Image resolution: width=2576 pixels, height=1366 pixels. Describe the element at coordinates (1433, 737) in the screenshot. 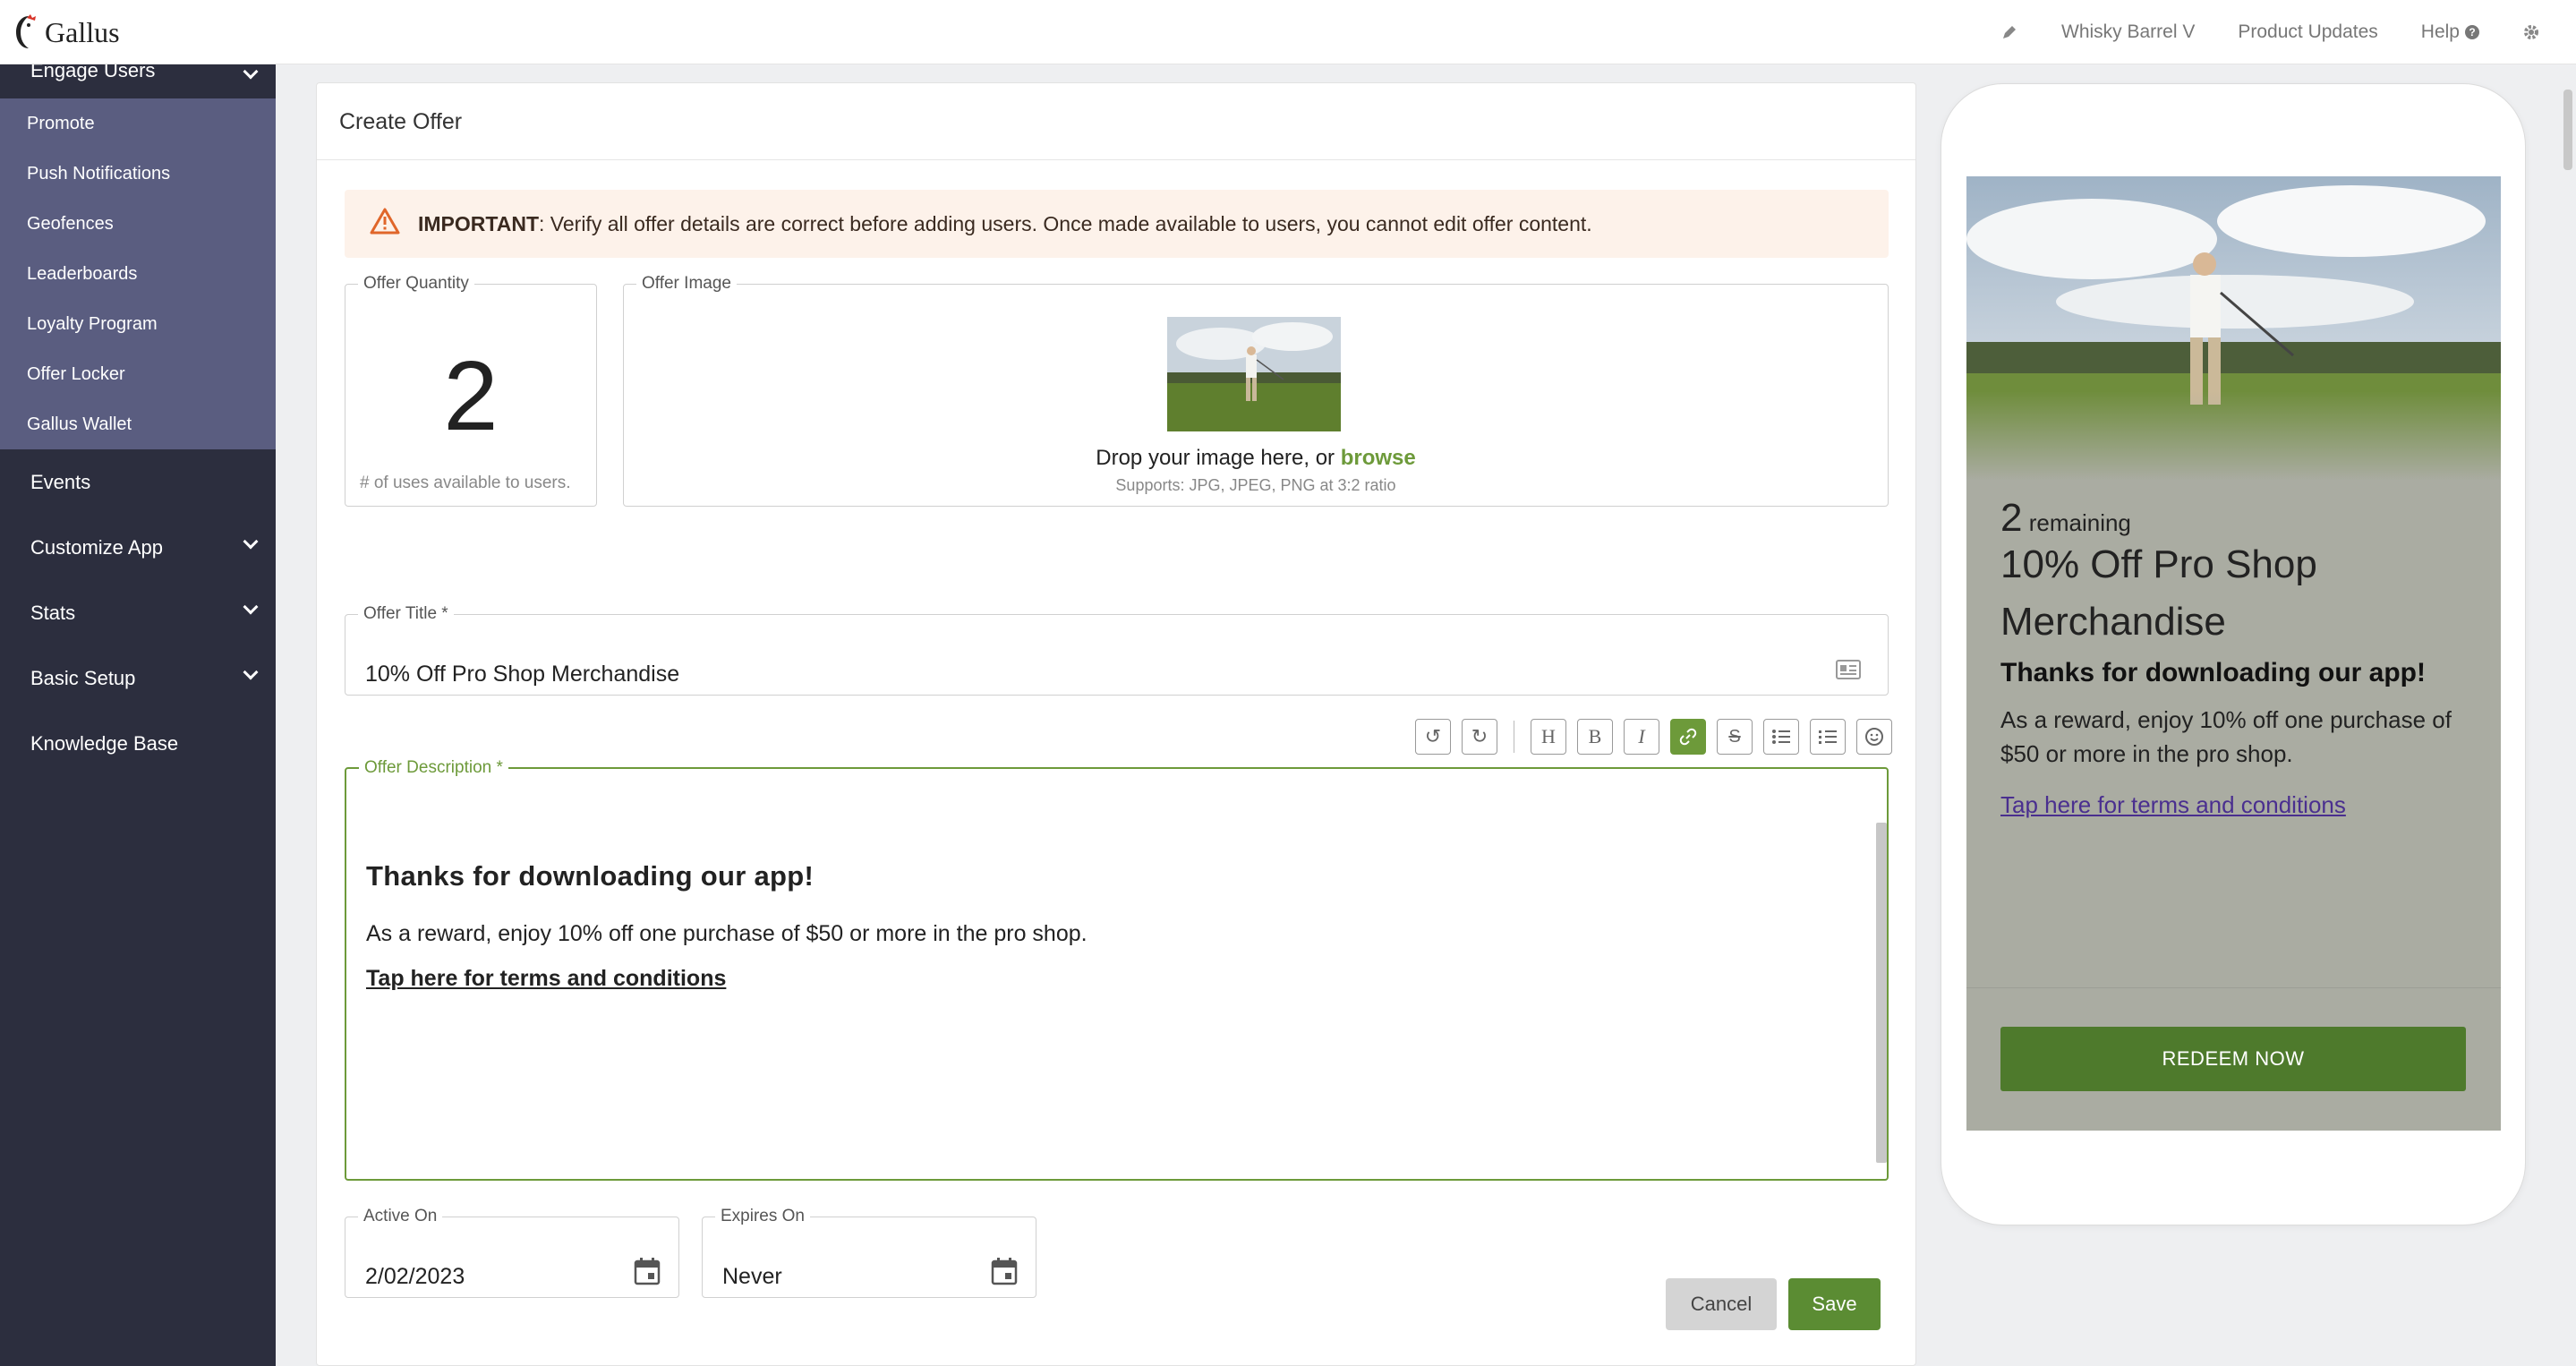

I see `undo-icon: ↺` at that location.